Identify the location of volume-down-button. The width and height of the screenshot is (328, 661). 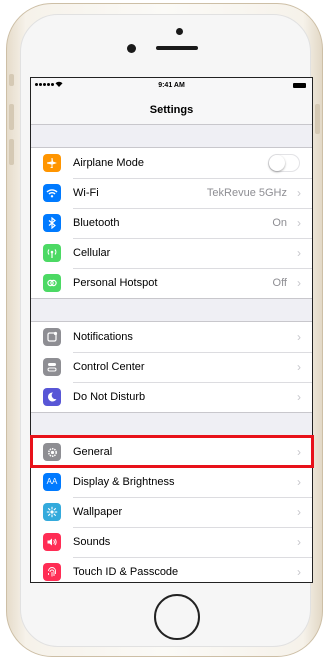
(11, 152).